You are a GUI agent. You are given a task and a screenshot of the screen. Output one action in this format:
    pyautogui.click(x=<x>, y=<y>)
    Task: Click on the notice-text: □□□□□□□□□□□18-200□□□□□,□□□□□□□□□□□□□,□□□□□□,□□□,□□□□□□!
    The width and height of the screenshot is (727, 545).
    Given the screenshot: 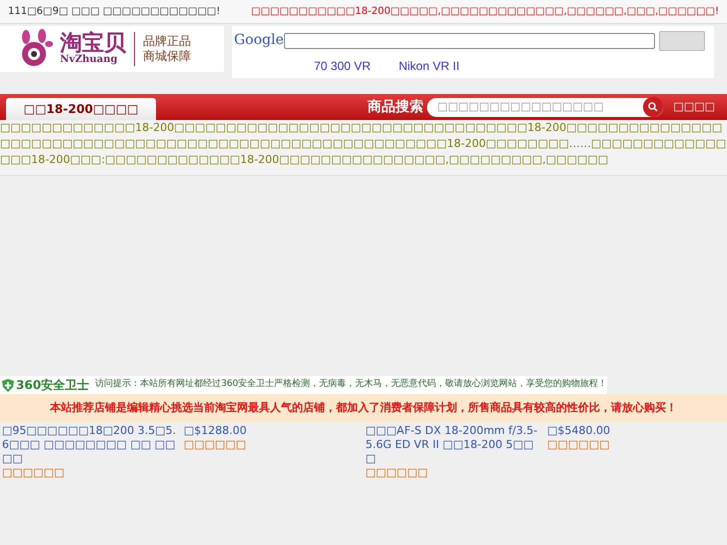 What is the action you would take?
    pyautogui.click(x=485, y=12)
    